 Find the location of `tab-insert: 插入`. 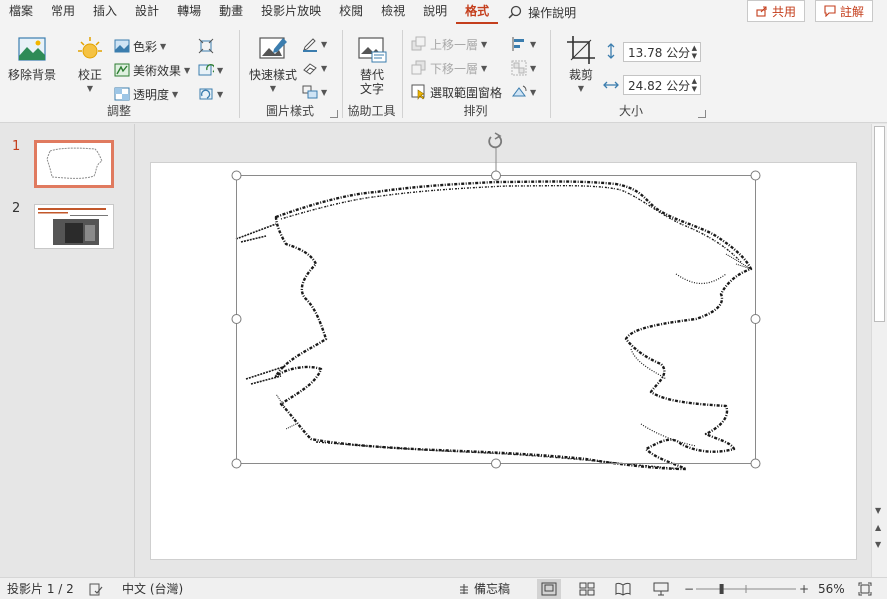

tab-insert: 插入 is located at coordinates (105, 12).